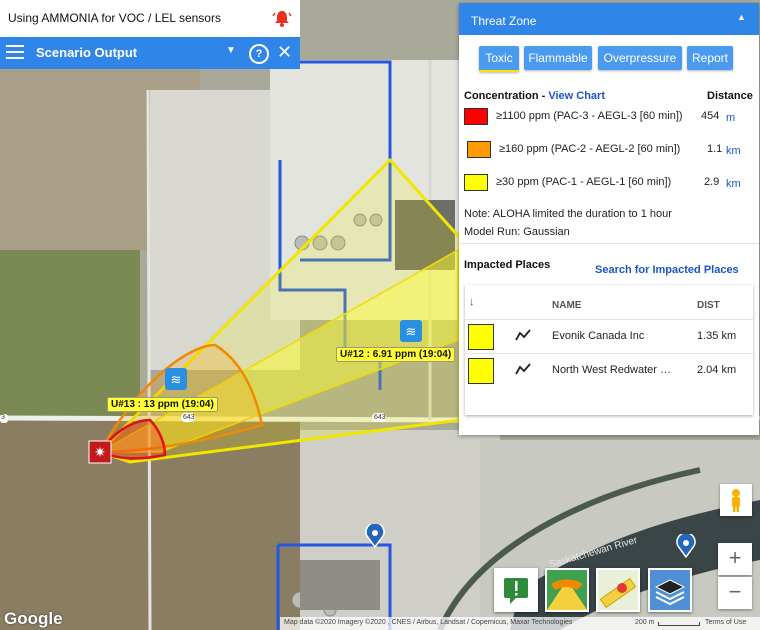 The height and width of the screenshot is (630, 760). What do you see at coordinates (150, 53) in the screenshot?
I see `scenario-output-bar: Scenario Output ▼ ? ✕` at bounding box center [150, 53].